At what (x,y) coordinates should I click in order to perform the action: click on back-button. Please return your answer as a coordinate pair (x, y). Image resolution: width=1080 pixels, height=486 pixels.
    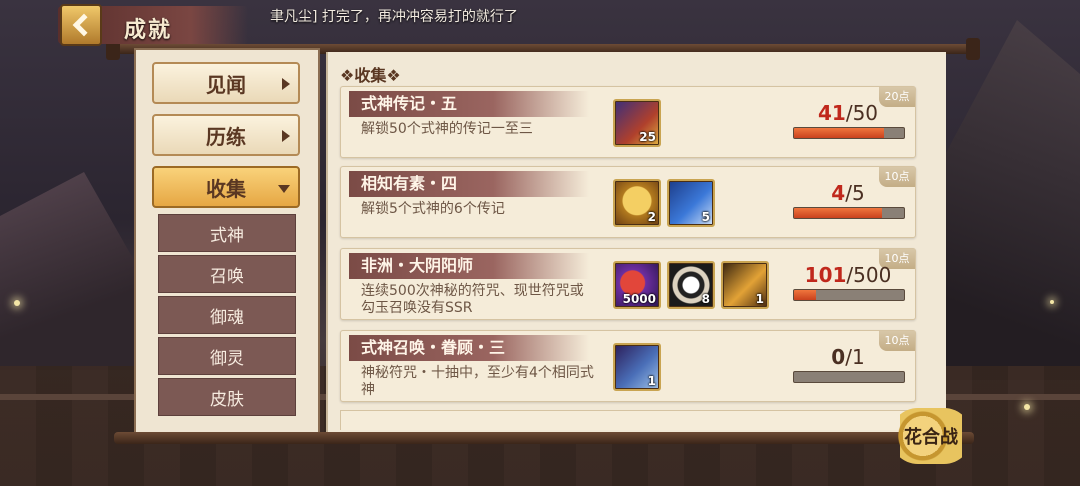
    Looking at the image, I should click on (81, 25).